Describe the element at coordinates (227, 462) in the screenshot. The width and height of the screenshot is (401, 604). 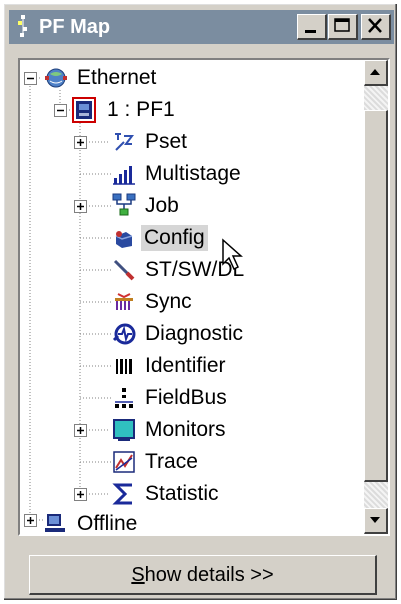
I see `tree-node-trace: Trace` at that location.